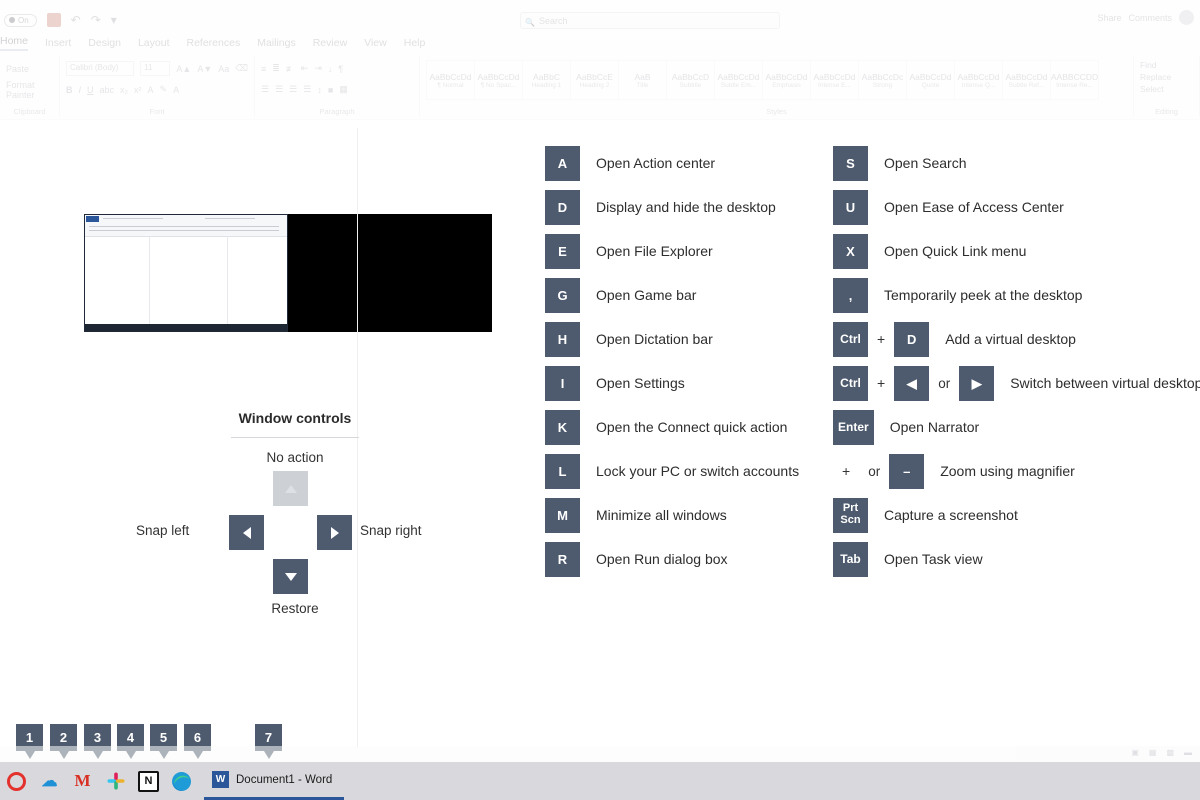 This screenshot has height=800, width=1200. What do you see at coordinates (850, 163) in the screenshot?
I see `key-tile: S` at bounding box center [850, 163].